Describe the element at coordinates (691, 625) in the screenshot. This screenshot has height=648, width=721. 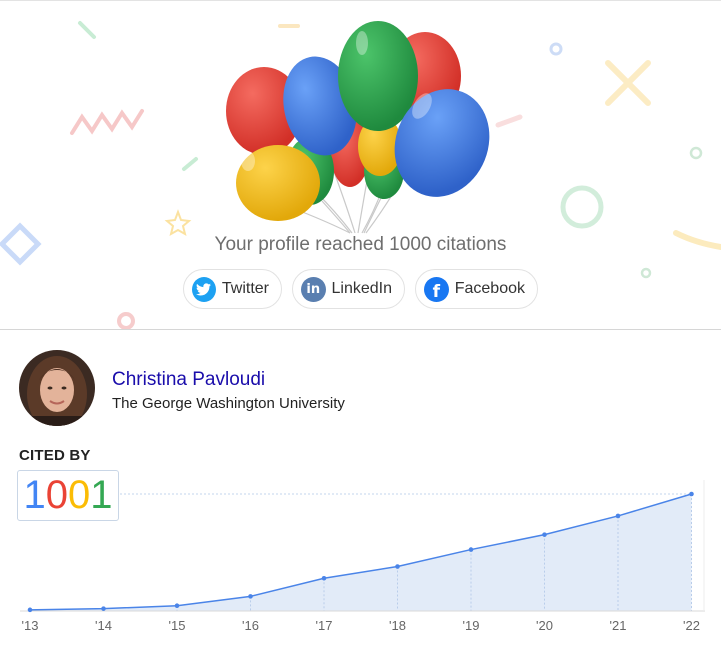
I see `chart-tick-label: '22` at that location.